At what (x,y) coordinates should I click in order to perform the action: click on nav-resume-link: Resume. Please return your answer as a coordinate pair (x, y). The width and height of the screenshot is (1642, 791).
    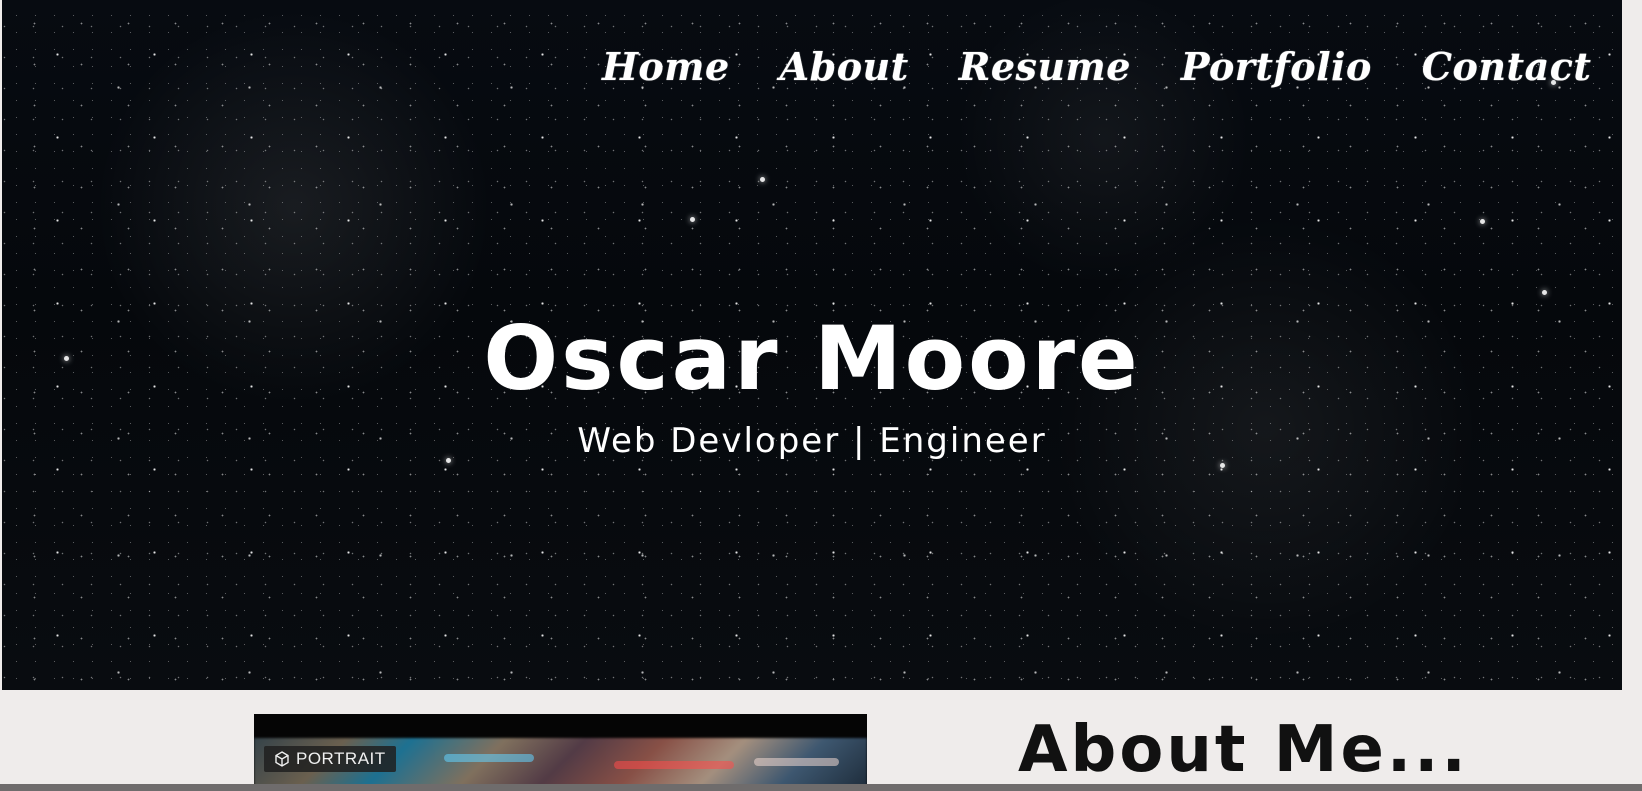
    Looking at the image, I should click on (1045, 66).